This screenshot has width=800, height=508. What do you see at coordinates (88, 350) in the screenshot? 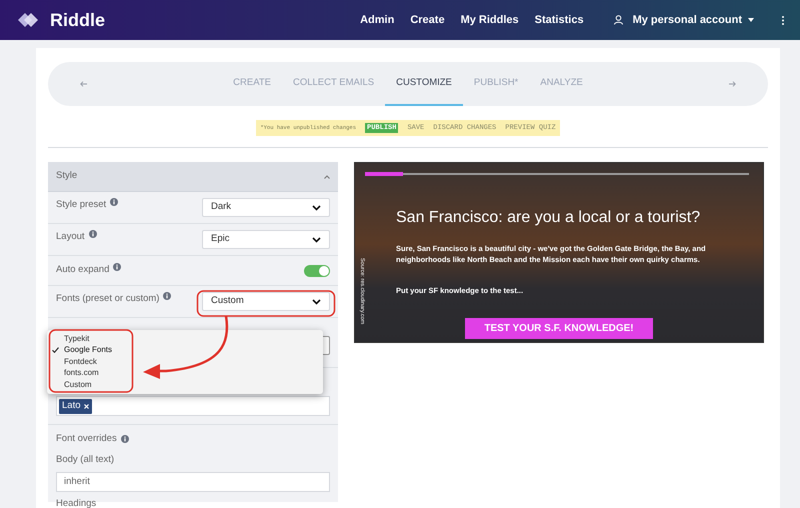
I see `dropdown-option: Google Fonts` at bounding box center [88, 350].